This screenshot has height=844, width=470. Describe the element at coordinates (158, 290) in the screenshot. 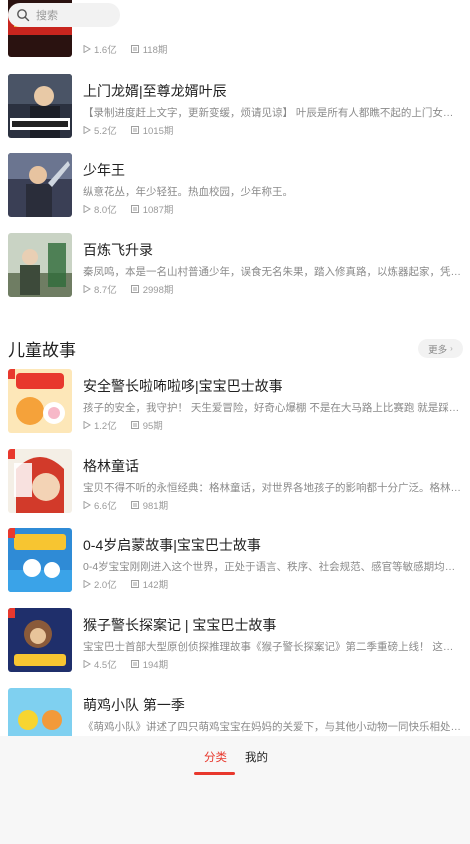

I see `episode-count: 2998期` at that location.